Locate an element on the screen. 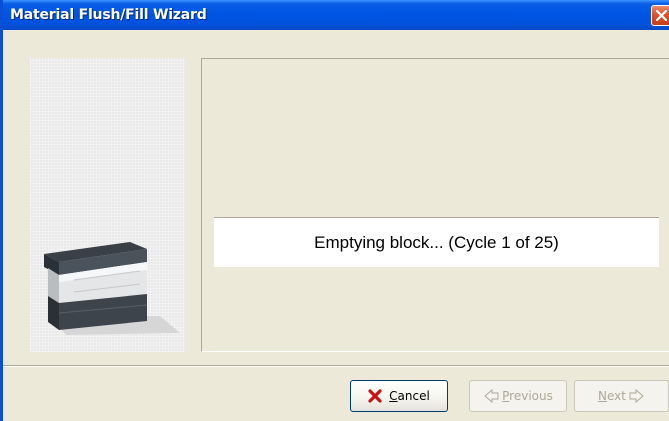 The height and width of the screenshot is (421, 669). next-button: Next is located at coordinates (621, 396).